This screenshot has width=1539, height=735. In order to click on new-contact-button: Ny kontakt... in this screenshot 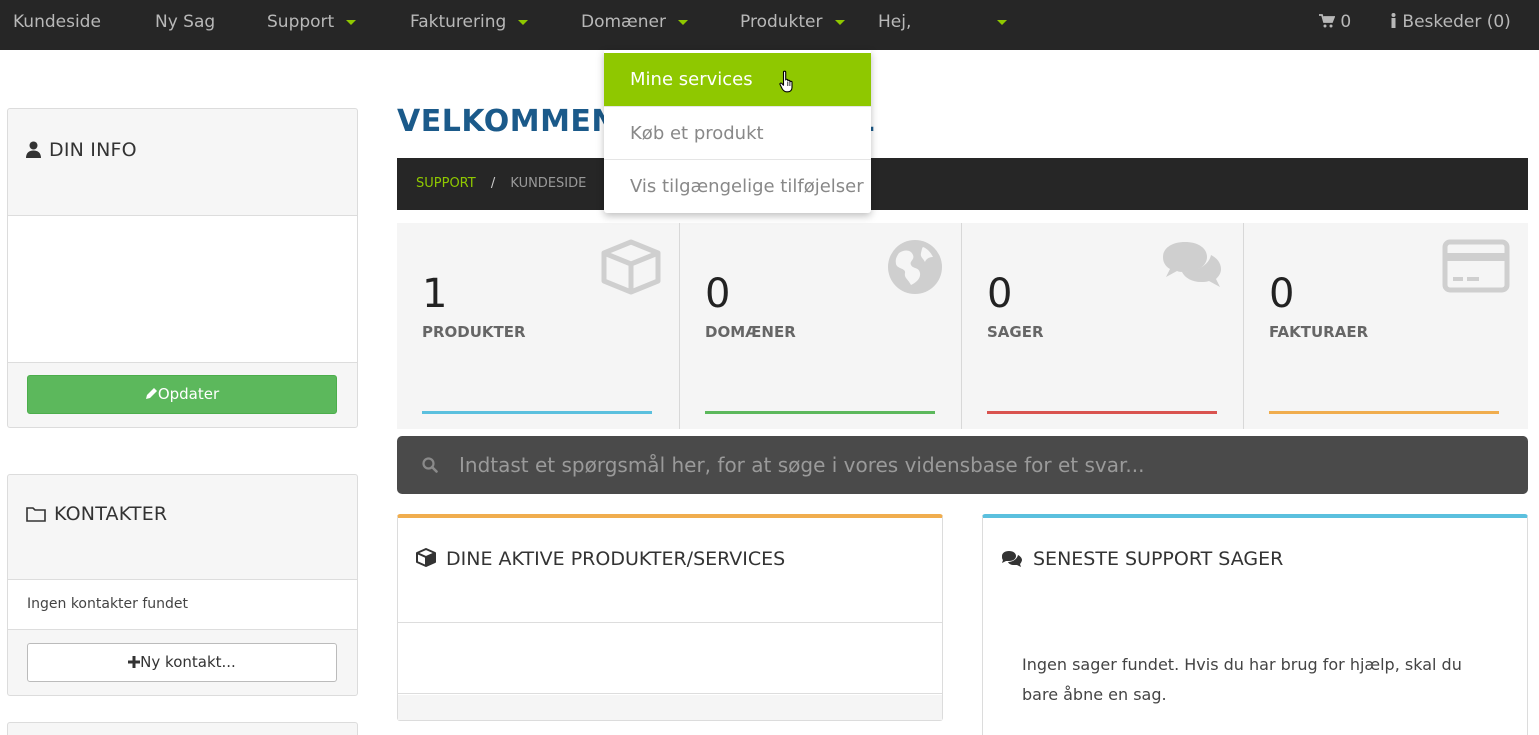, I will do `click(182, 662)`.